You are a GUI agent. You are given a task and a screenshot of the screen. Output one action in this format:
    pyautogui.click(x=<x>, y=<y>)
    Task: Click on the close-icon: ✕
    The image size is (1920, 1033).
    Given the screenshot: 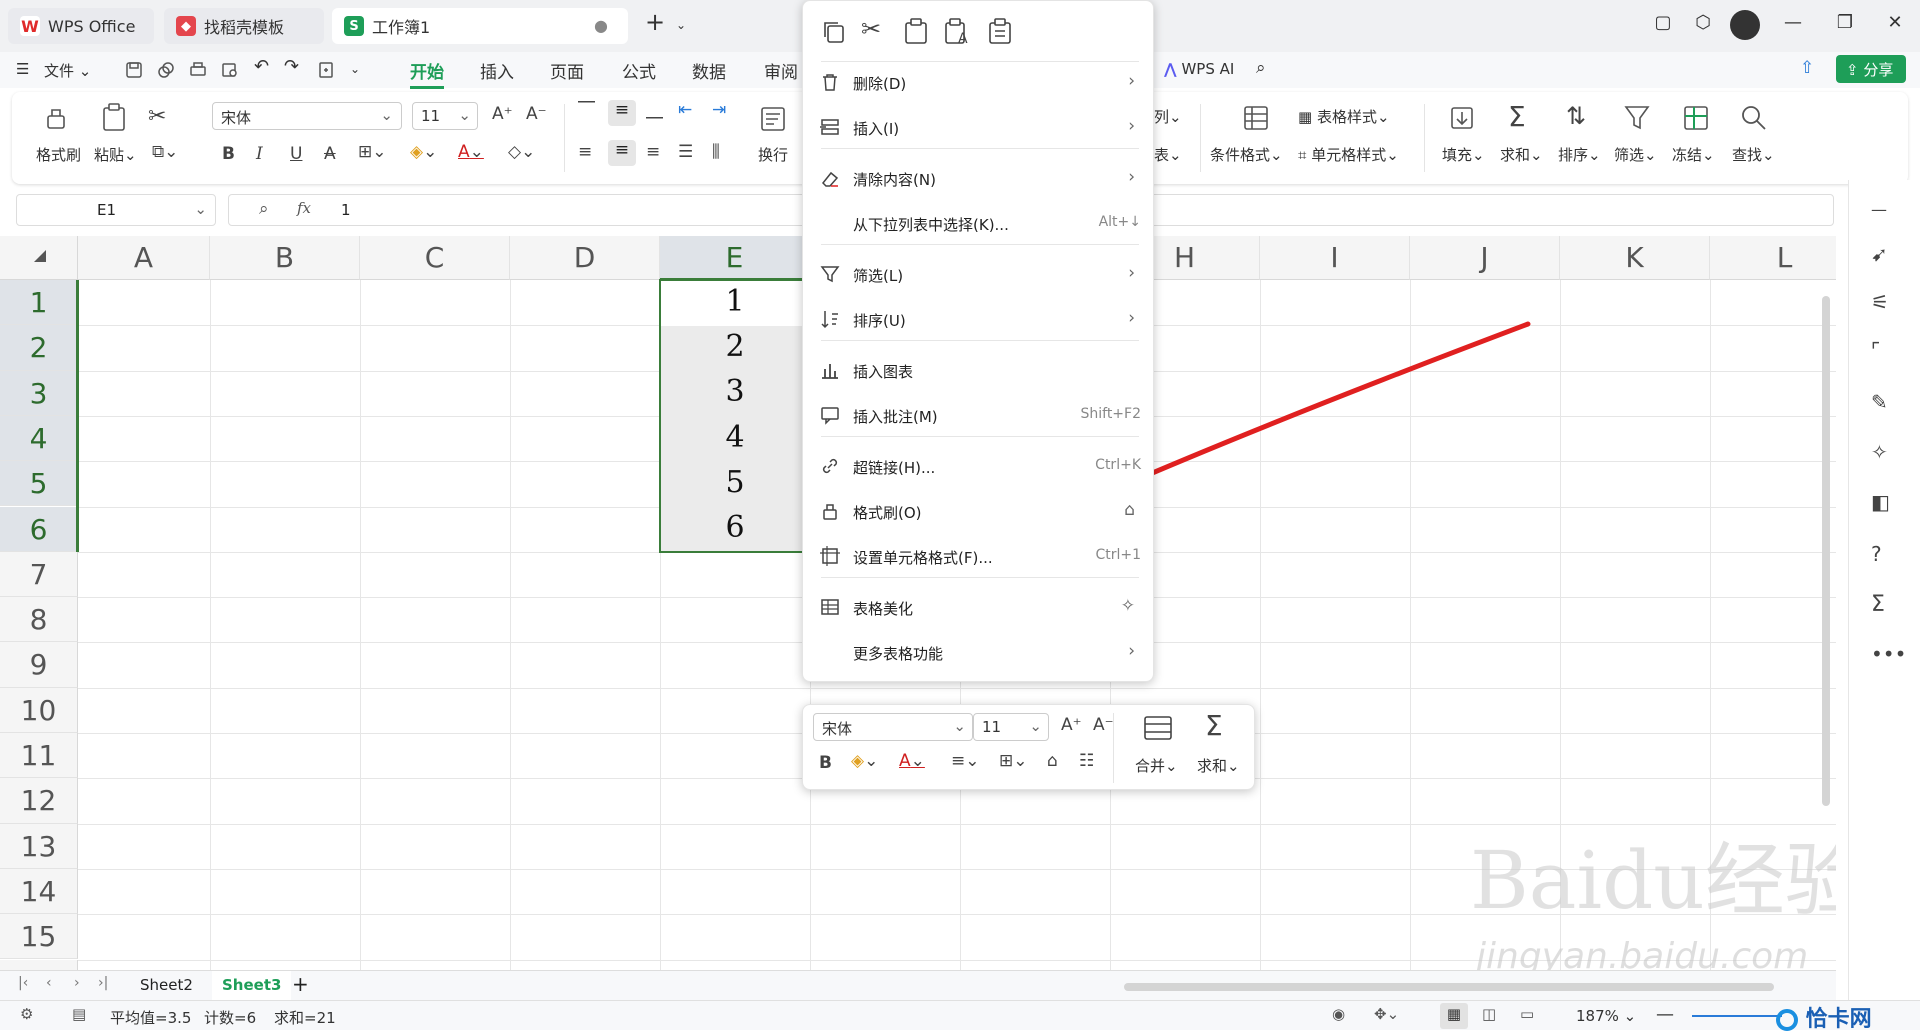 What is the action you would take?
    pyautogui.click(x=1895, y=22)
    